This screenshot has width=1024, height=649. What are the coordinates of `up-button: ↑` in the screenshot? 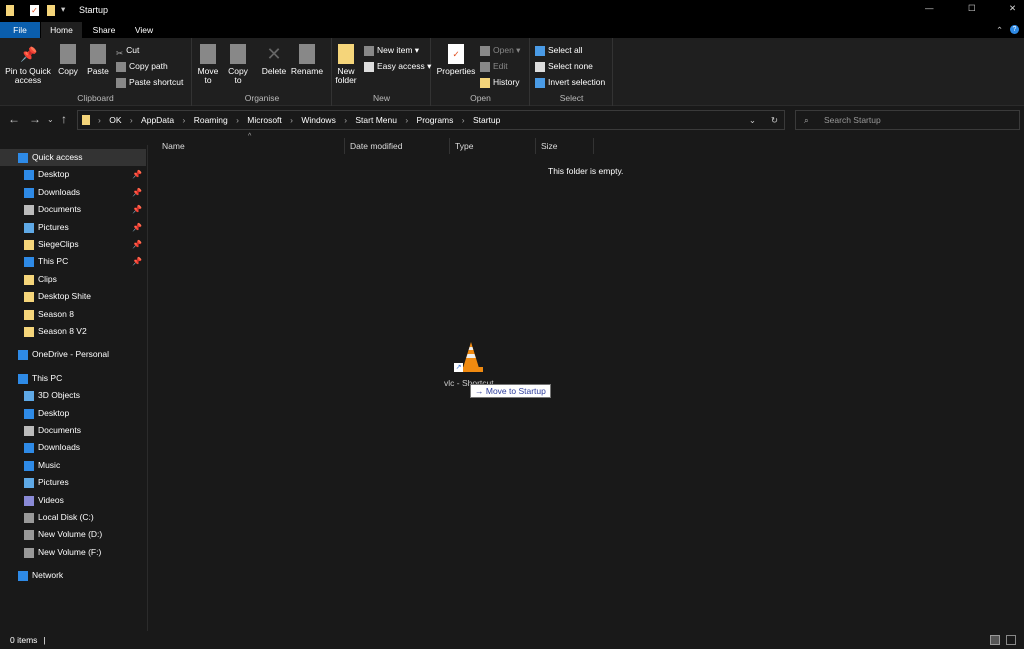 It's located at (64, 119).